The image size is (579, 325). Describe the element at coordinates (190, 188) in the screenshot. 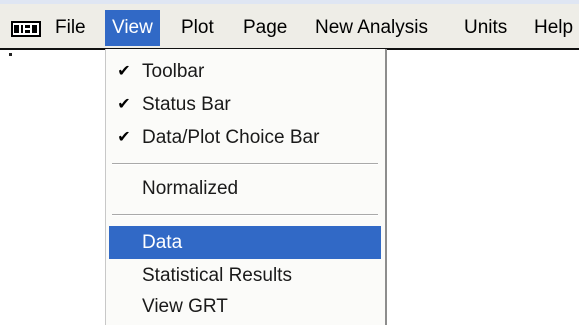

I see `menu-item-label: Normalized` at that location.